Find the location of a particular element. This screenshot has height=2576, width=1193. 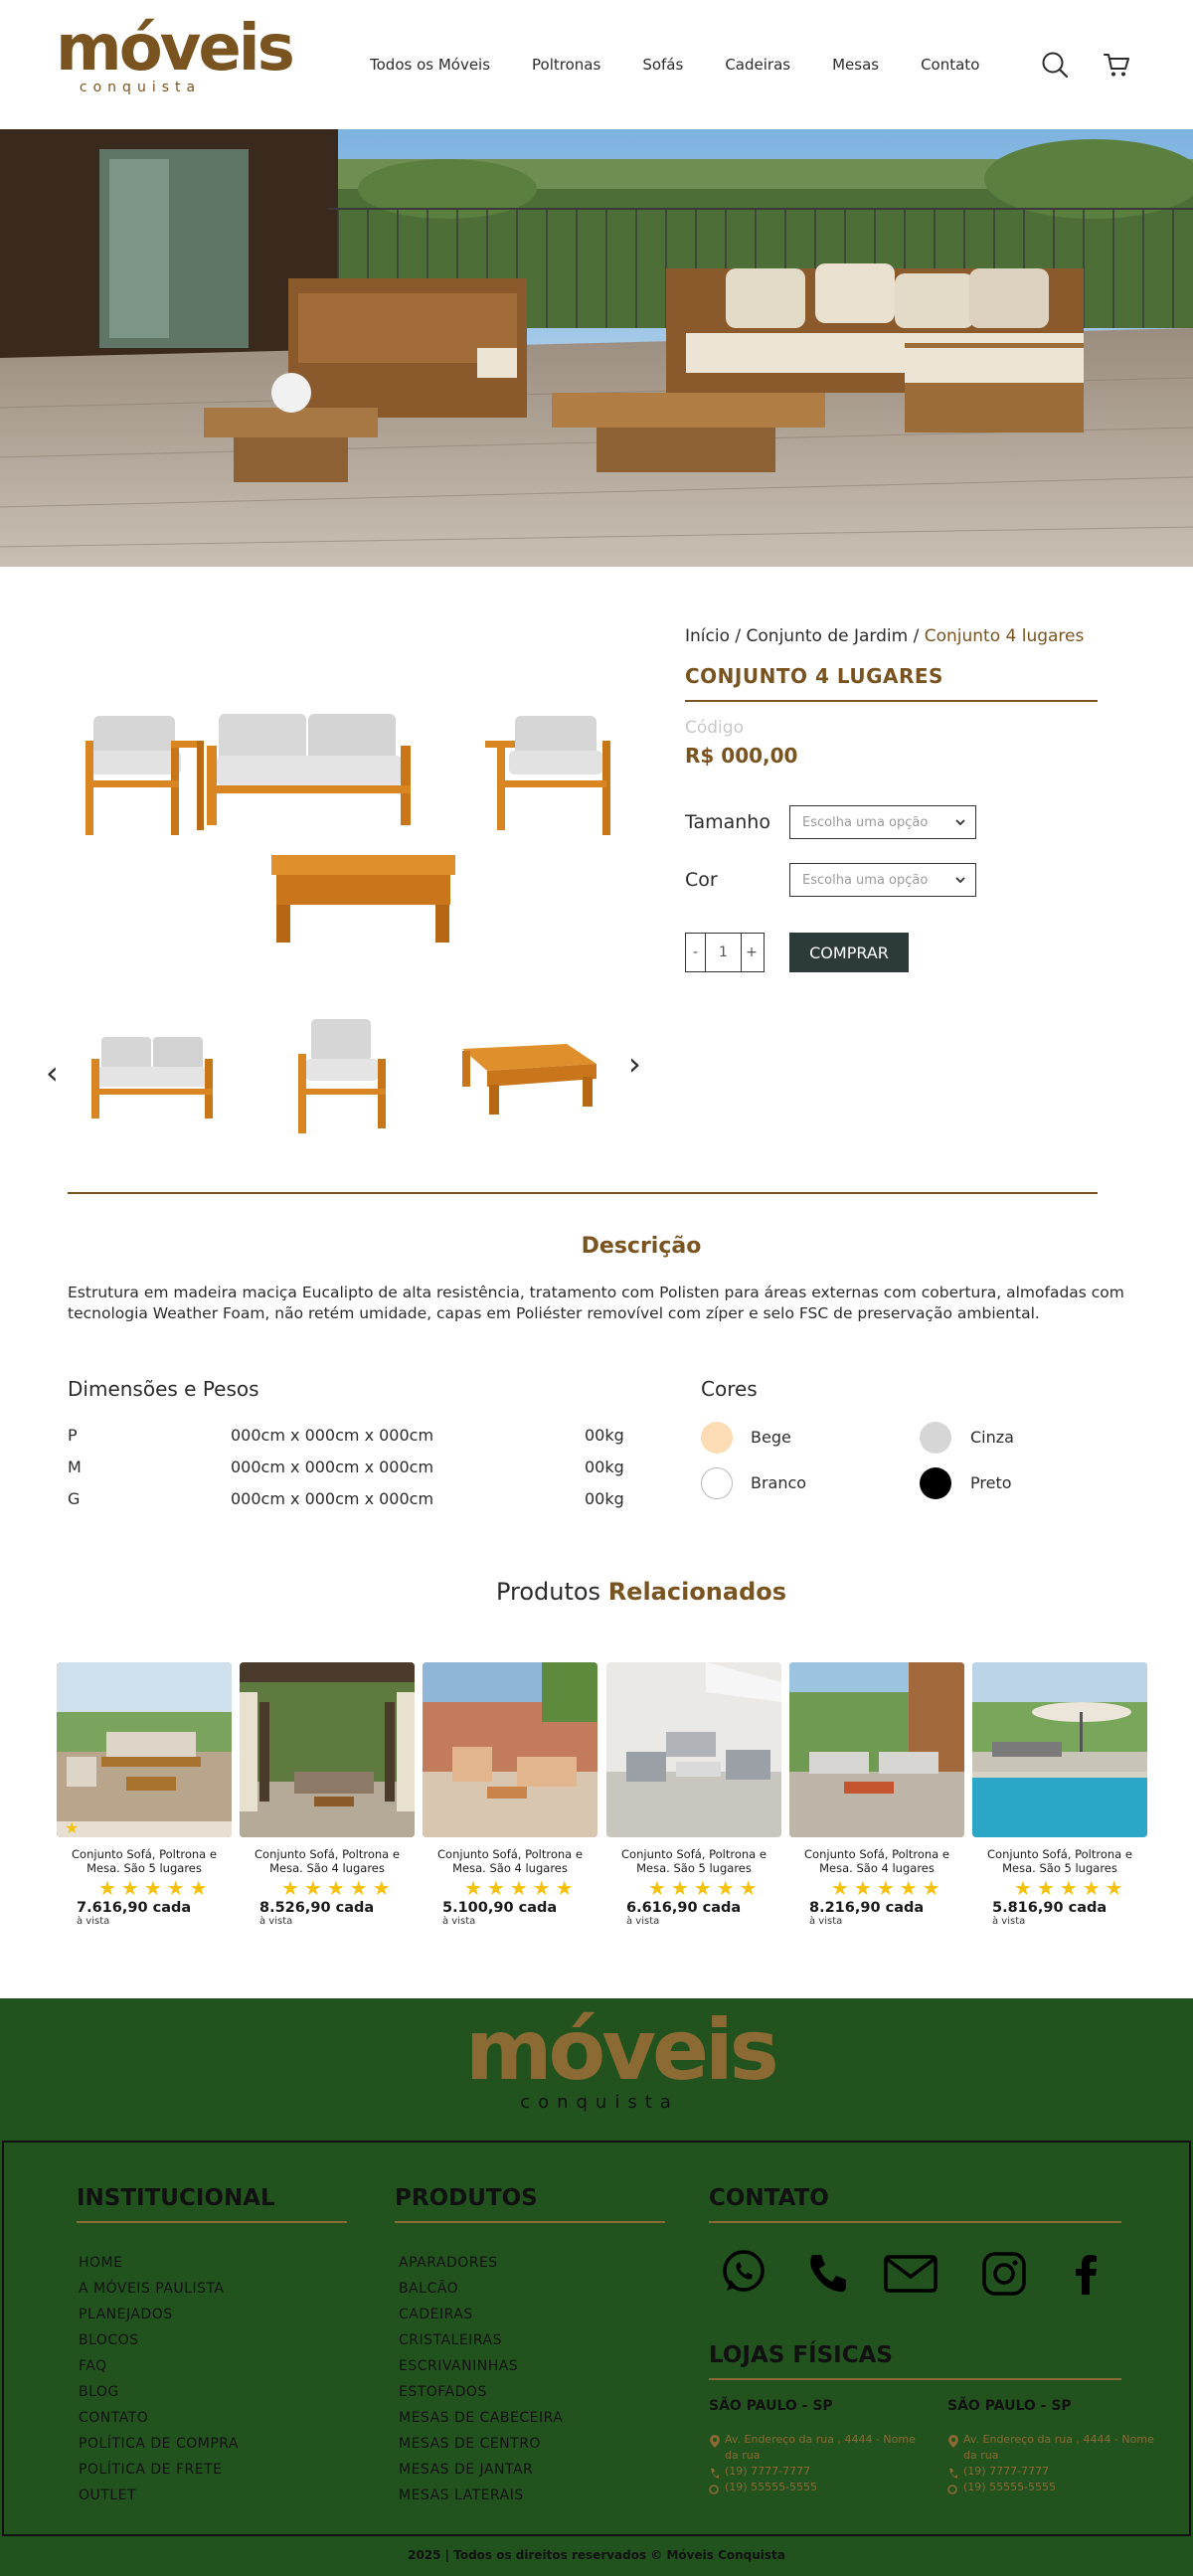

footer-link-blog: BLOG is located at coordinates (159, 2392).